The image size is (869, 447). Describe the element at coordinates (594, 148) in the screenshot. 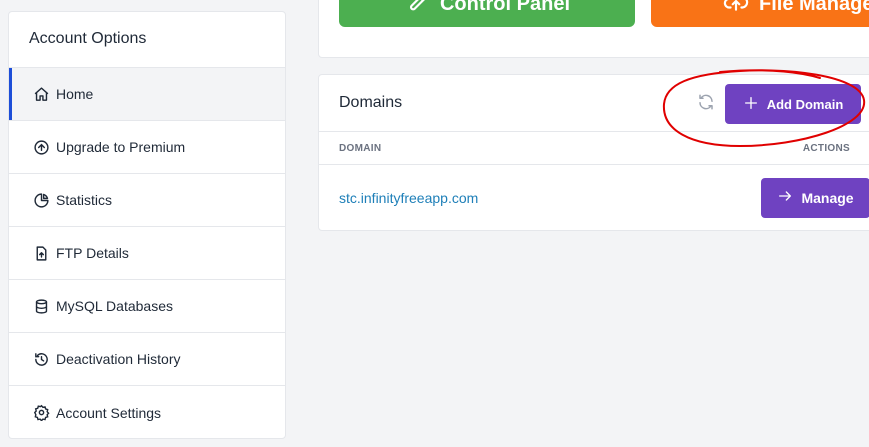

I see `domains-table-header: DOMAIN ACTIONS` at that location.